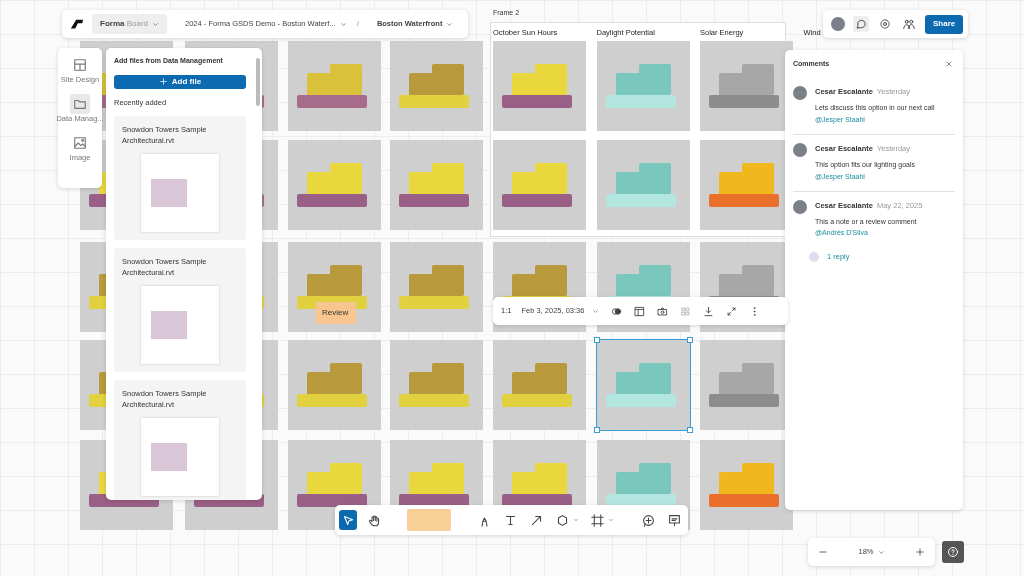 This screenshot has width=1024, height=576. What do you see at coordinates (944, 24) in the screenshot?
I see `share-button: Share` at bounding box center [944, 24].